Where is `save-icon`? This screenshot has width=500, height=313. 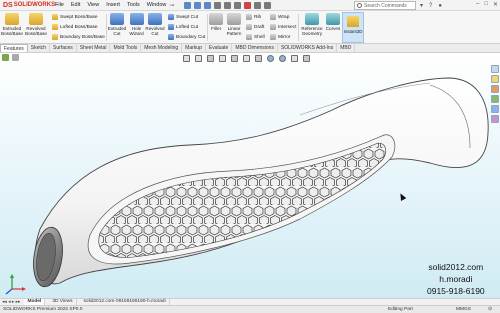 save-icon is located at coordinates (208, 5).